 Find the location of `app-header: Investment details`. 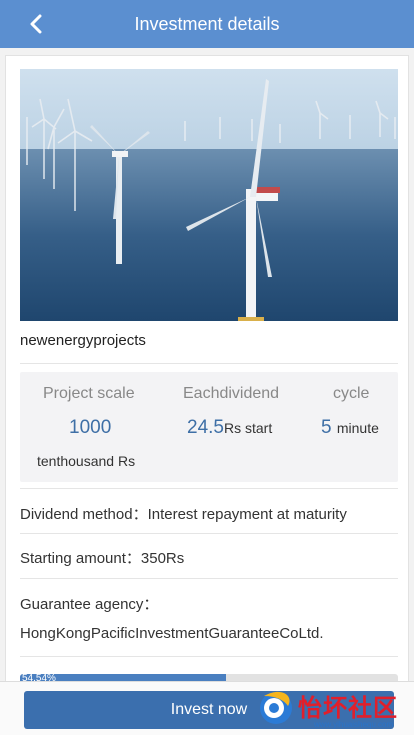

app-header: Investment details is located at coordinates (207, 24).